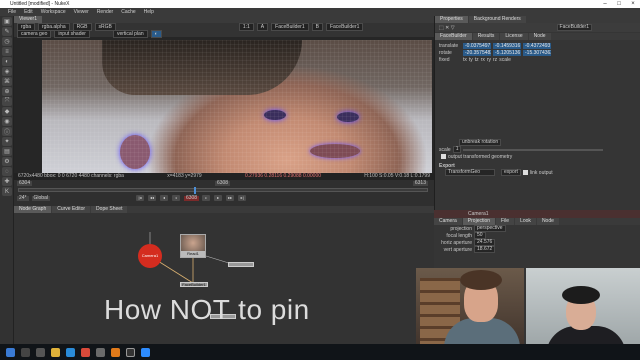 The width and height of the screenshot is (640, 360). What do you see at coordinates (471, 60) in the screenshot?
I see `fixed-ty: ty` at bounding box center [471, 60].